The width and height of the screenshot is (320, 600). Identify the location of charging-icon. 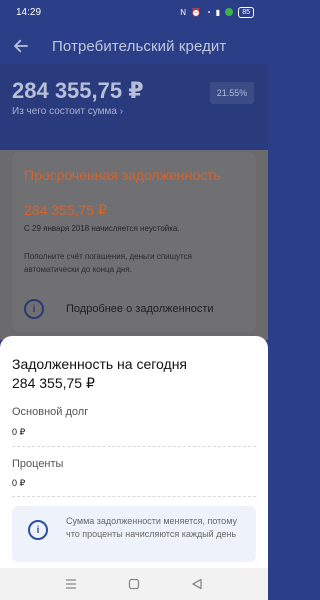
(229, 12).